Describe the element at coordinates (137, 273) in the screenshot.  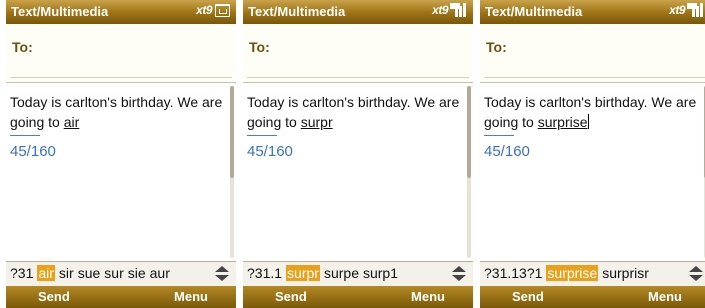
I see `candidate-item: sie` at that location.